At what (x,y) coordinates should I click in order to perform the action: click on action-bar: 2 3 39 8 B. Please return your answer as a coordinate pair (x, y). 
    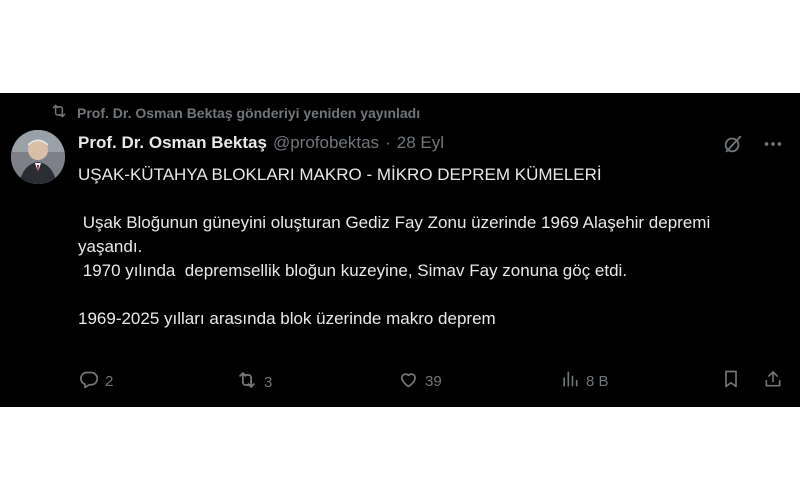
    Looking at the image, I should click on (433, 382).